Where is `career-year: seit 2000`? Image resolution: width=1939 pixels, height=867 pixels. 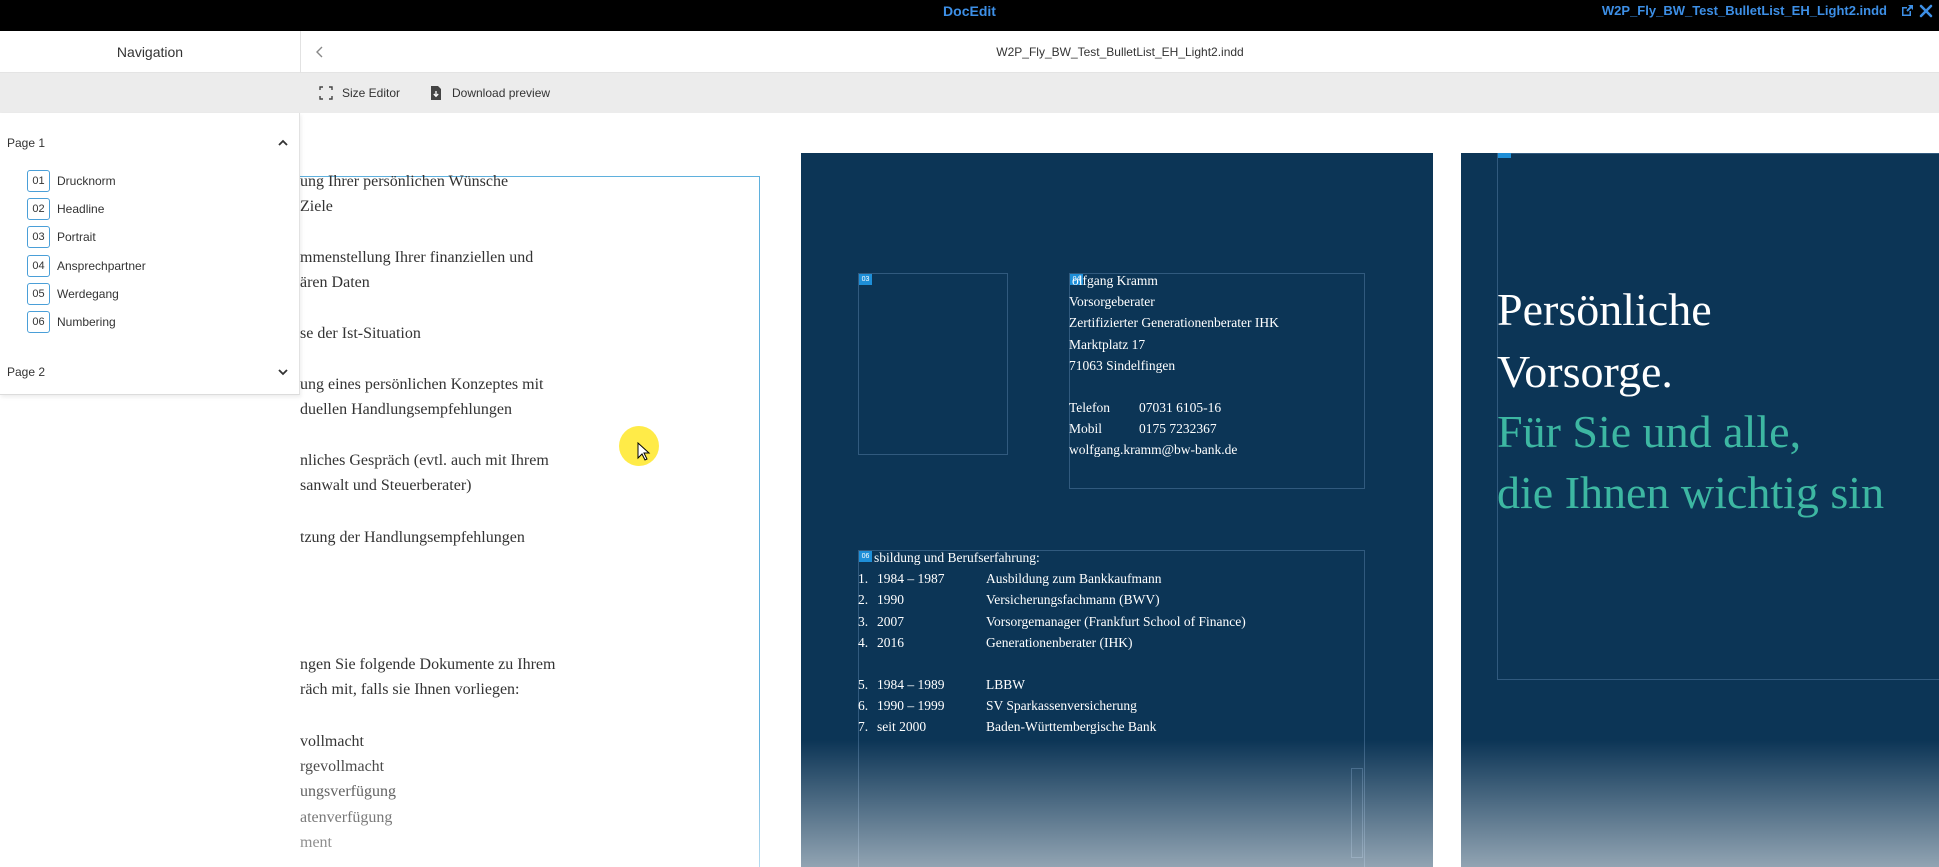 career-year: seit 2000 is located at coordinates (902, 726).